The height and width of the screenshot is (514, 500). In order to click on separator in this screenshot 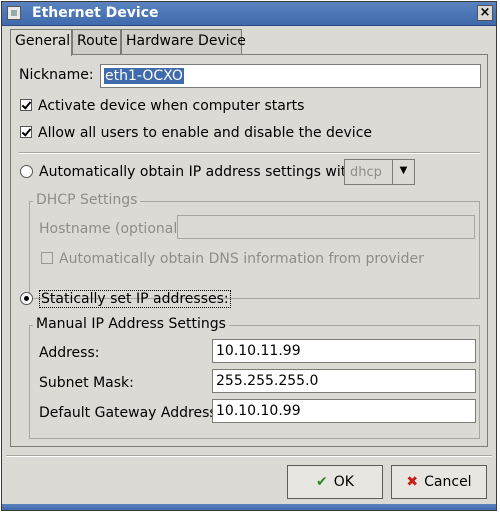, I will do `click(249, 153)`.